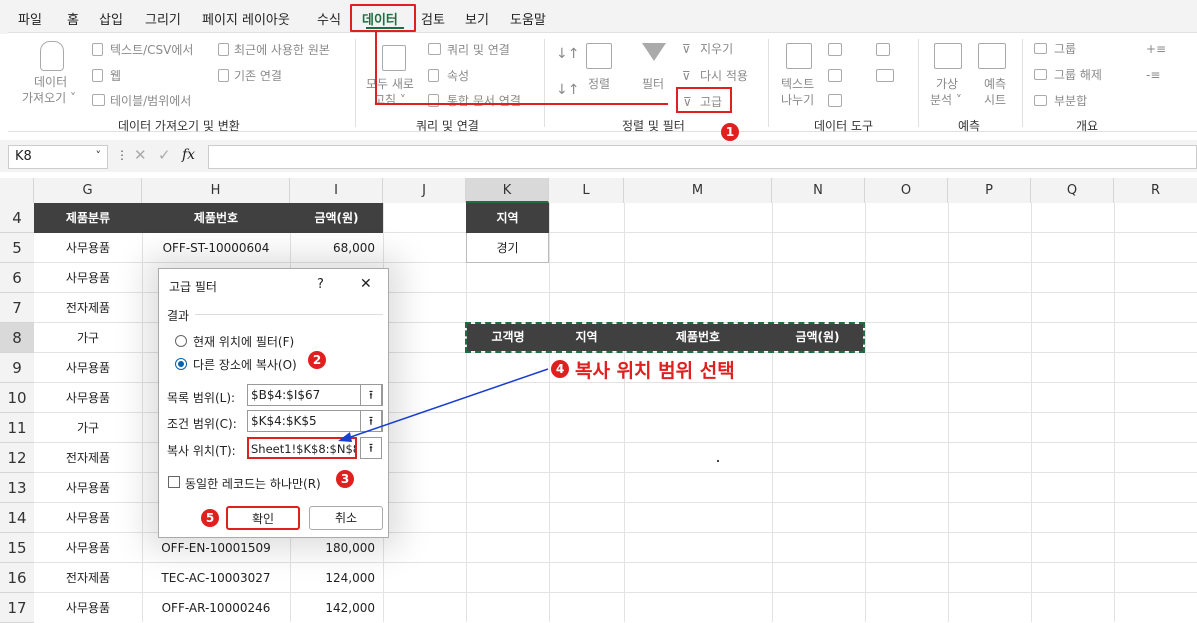 The height and width of the screenshot is (623, 1197). Describe the element at coordinates (317, 360) in the screenshot. I see `step-badge-2: 2` at that location.